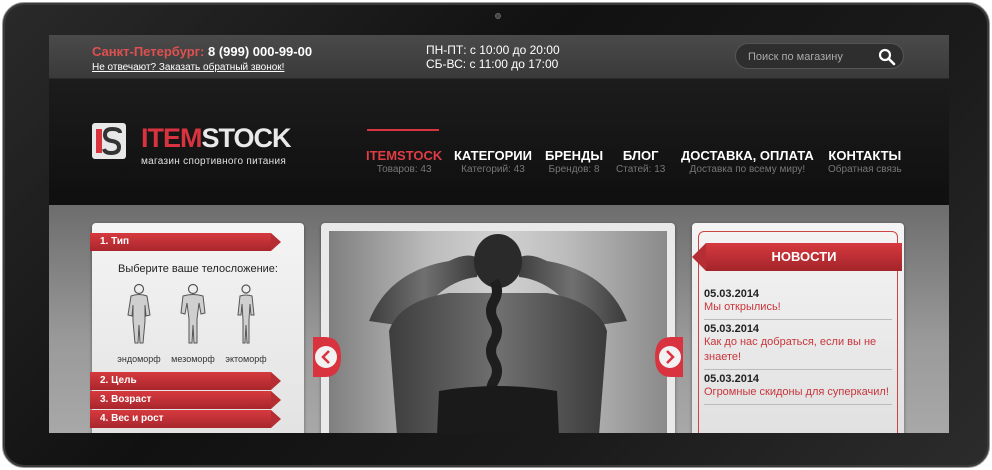  What do you see at coordinates (188, 67) in the screenshot?
I see `callback-link: Не отвечают? Заказать обратный звонок!` at bounding box center [188, 67].